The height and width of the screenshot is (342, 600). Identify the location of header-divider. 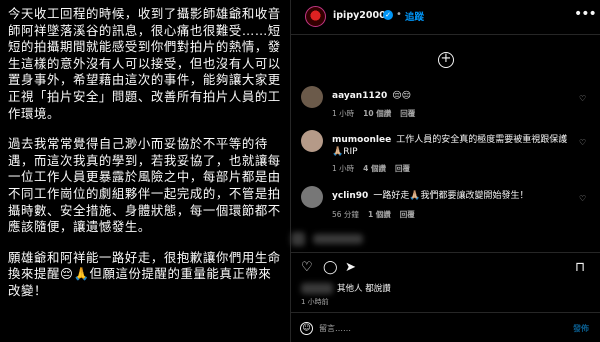
(445, 34).